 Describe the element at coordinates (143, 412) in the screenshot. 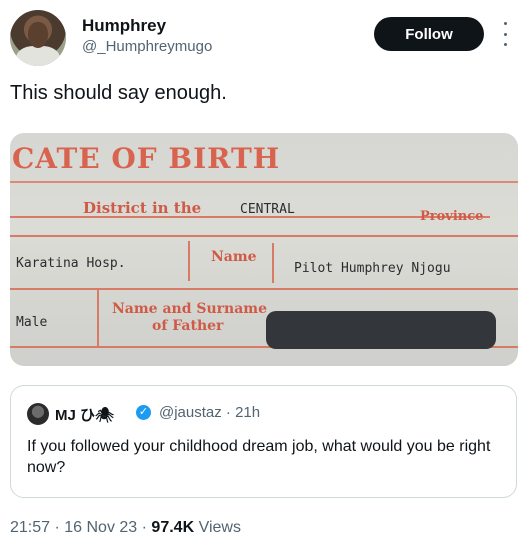

I see `verified-badge-icon: ✓` at that location.